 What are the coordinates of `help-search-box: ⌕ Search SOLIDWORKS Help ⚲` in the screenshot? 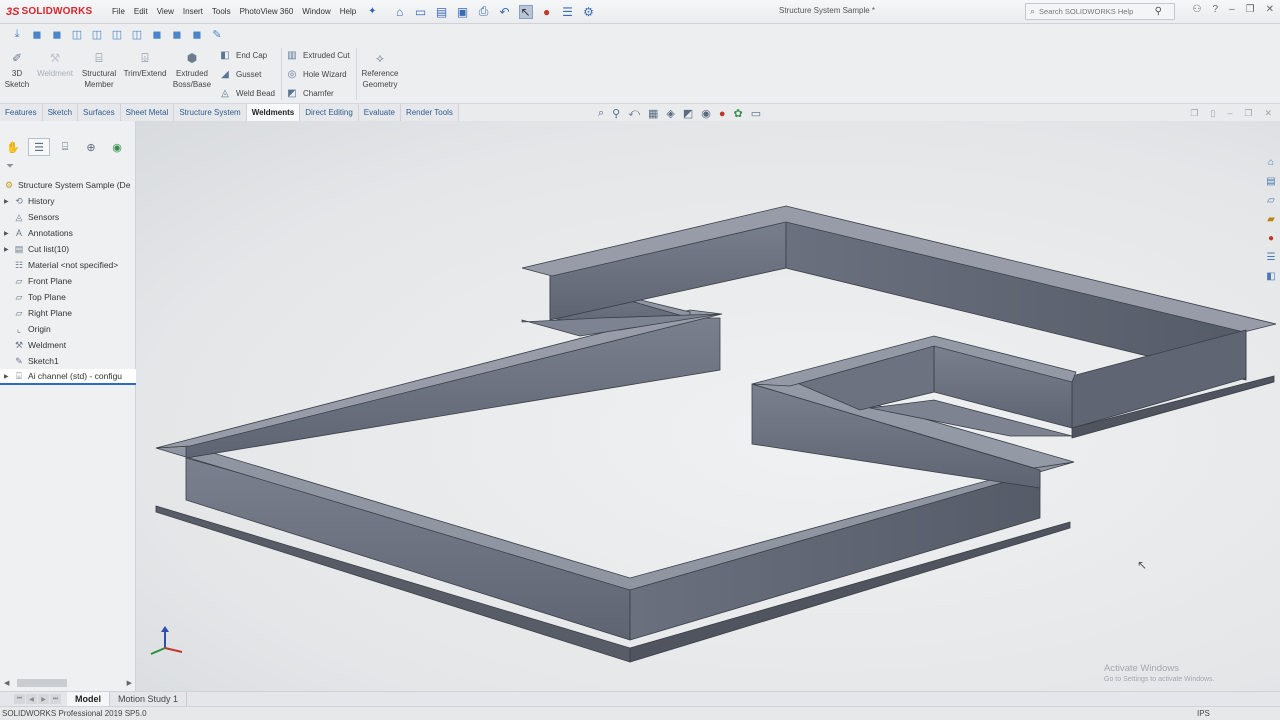 It's located at (1100, 11).